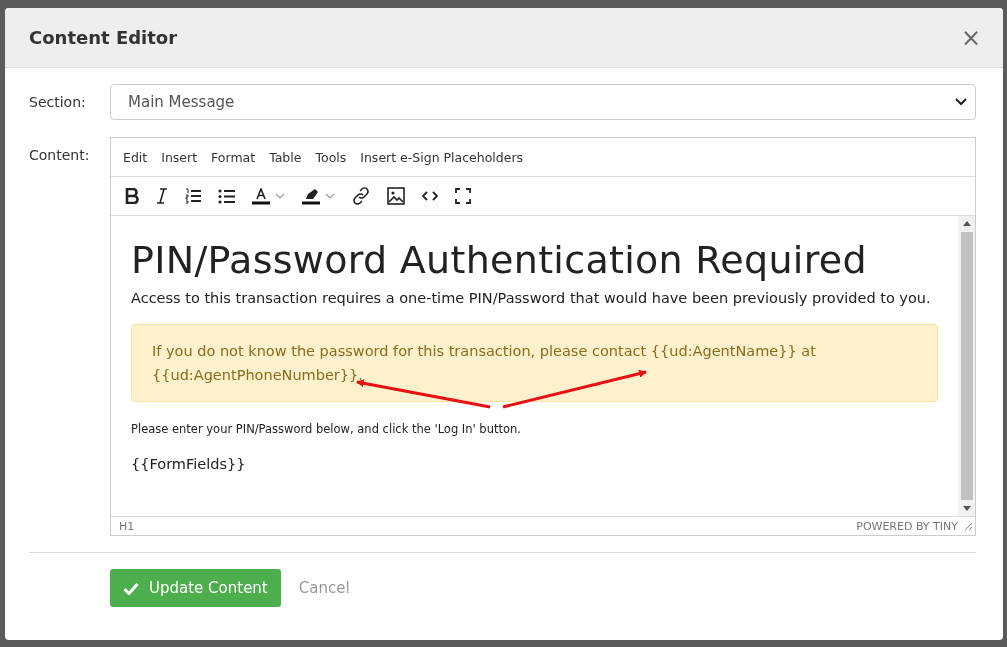 The height and width of the screenshot is (647, 1007). I want to click on menu-item: Table, so click(285, 157).